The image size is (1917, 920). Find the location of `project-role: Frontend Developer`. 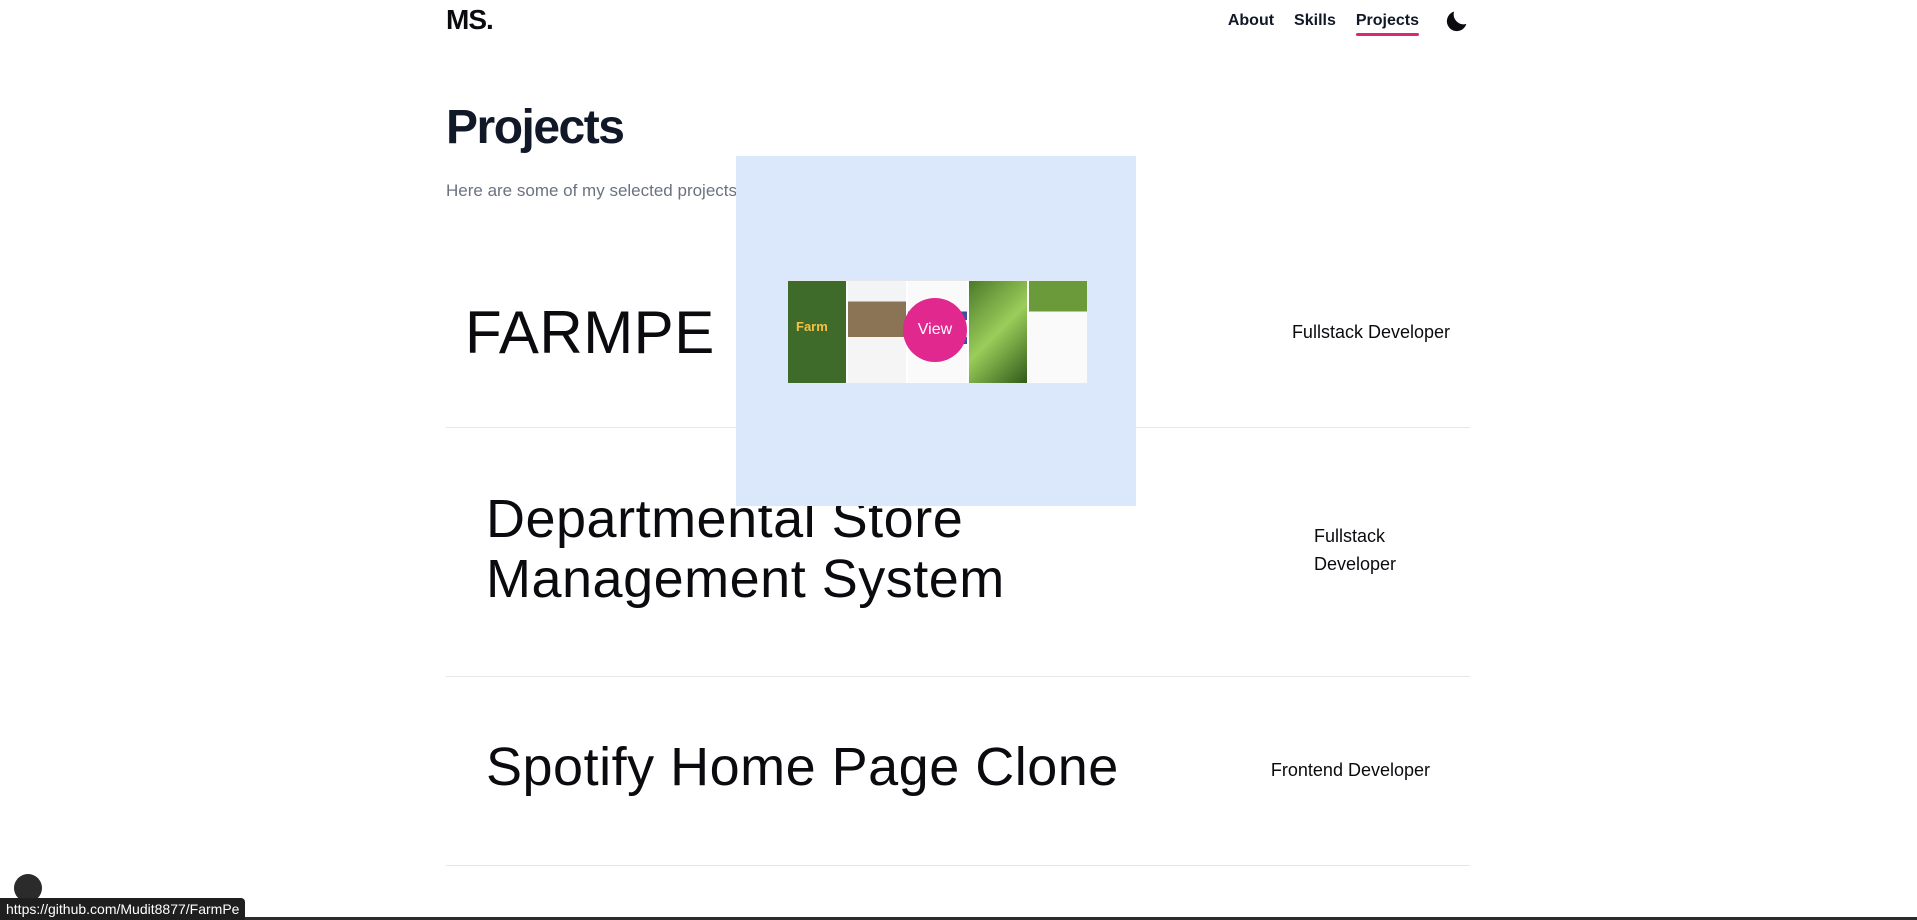

project-role: Frontend Developer is located at coordinates (1350, 770).